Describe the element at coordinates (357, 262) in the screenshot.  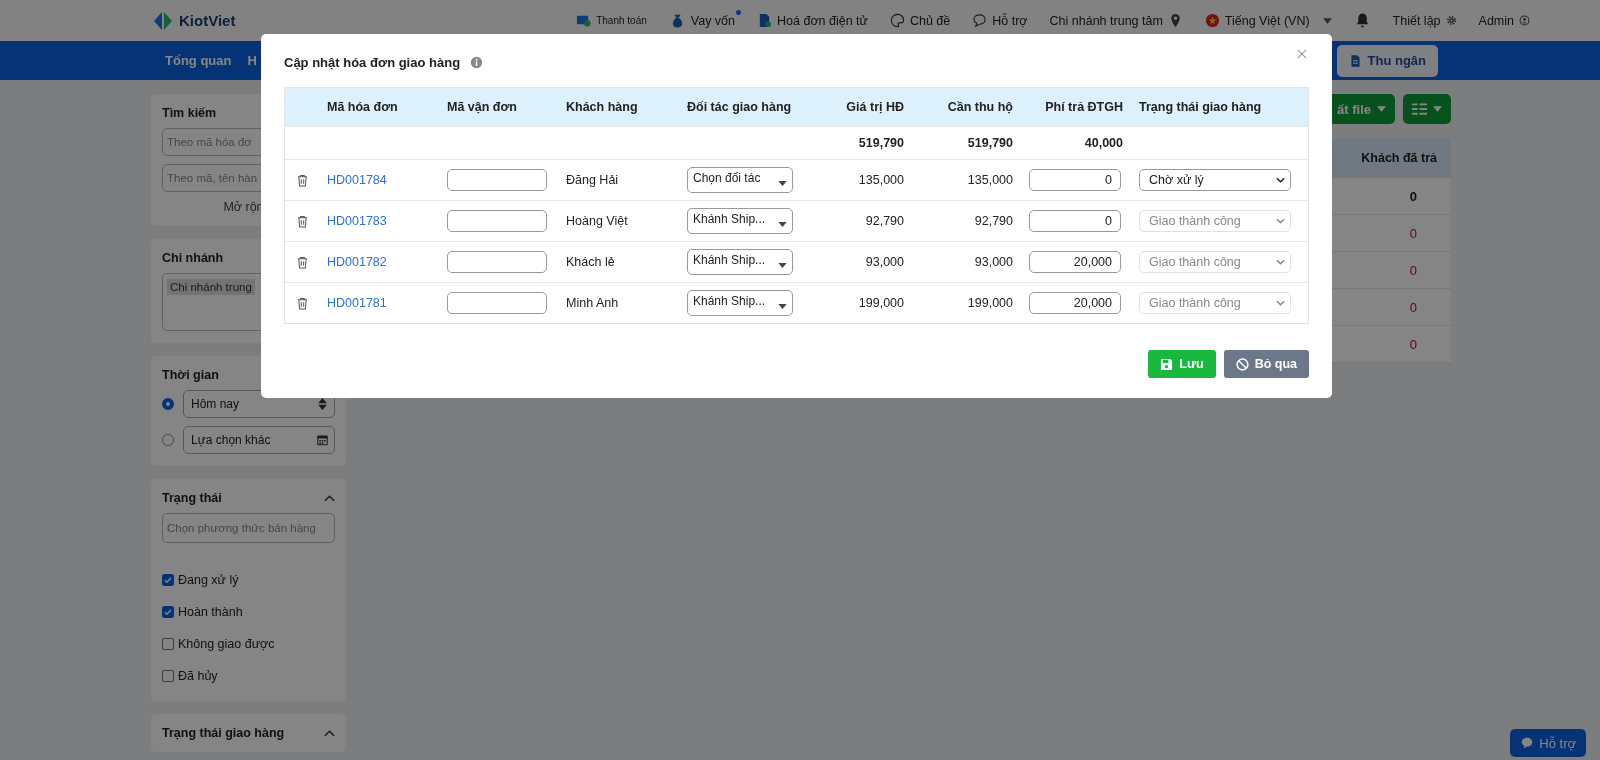
I see `invoice-link: HD001782` at that location.